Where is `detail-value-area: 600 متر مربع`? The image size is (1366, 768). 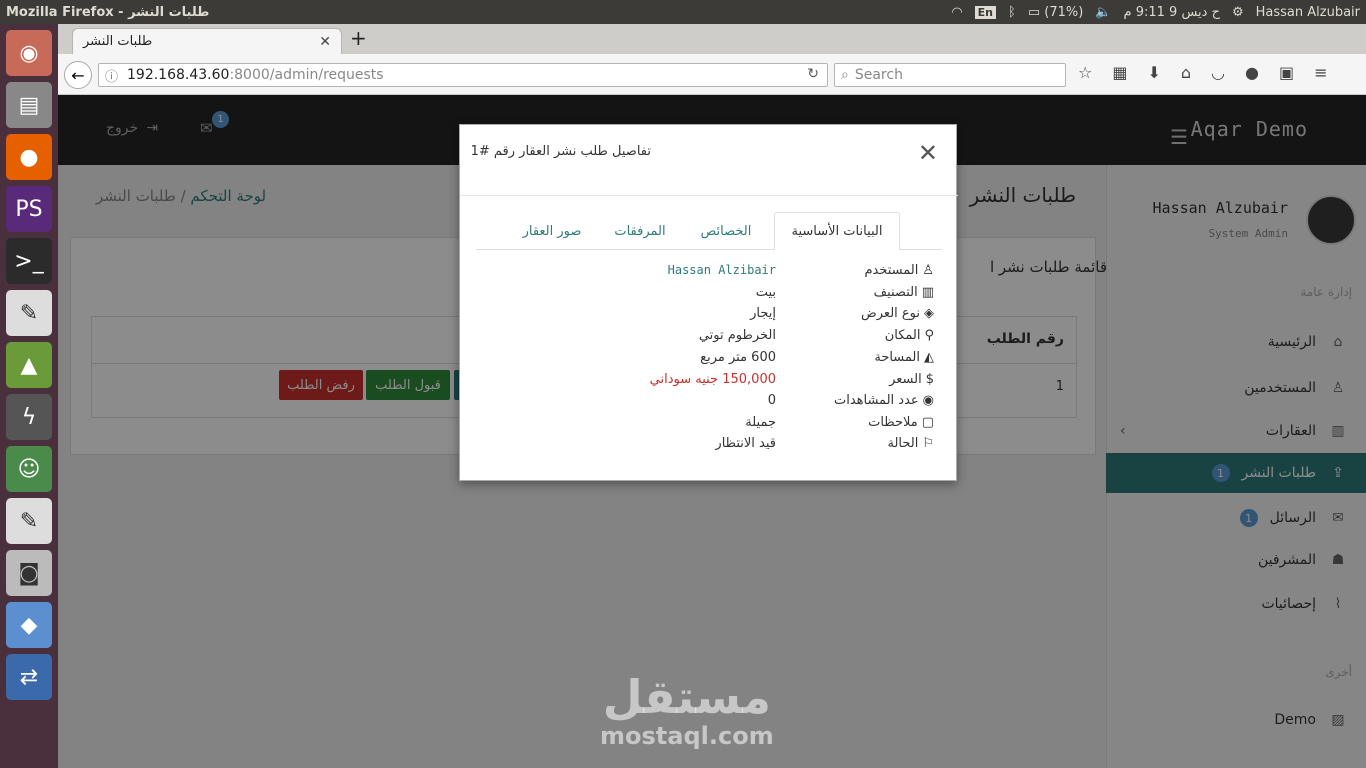 detail-value-area: 600 متر مربع is located at coordinates (738, 357).